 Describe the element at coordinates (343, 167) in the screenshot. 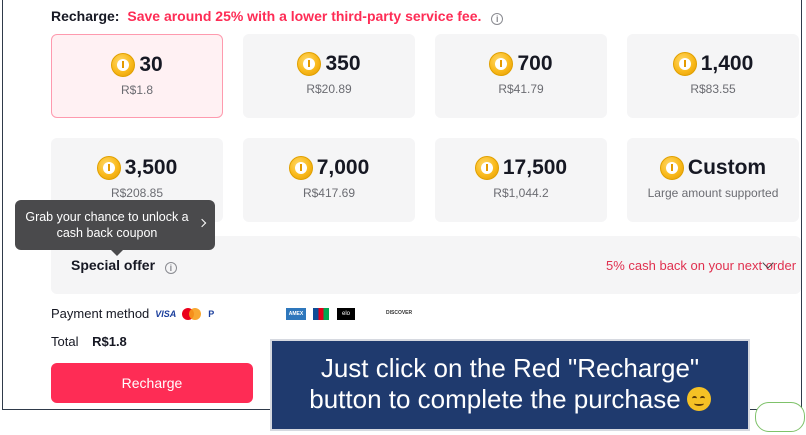

I see `package-amount: 7,000` at that location.